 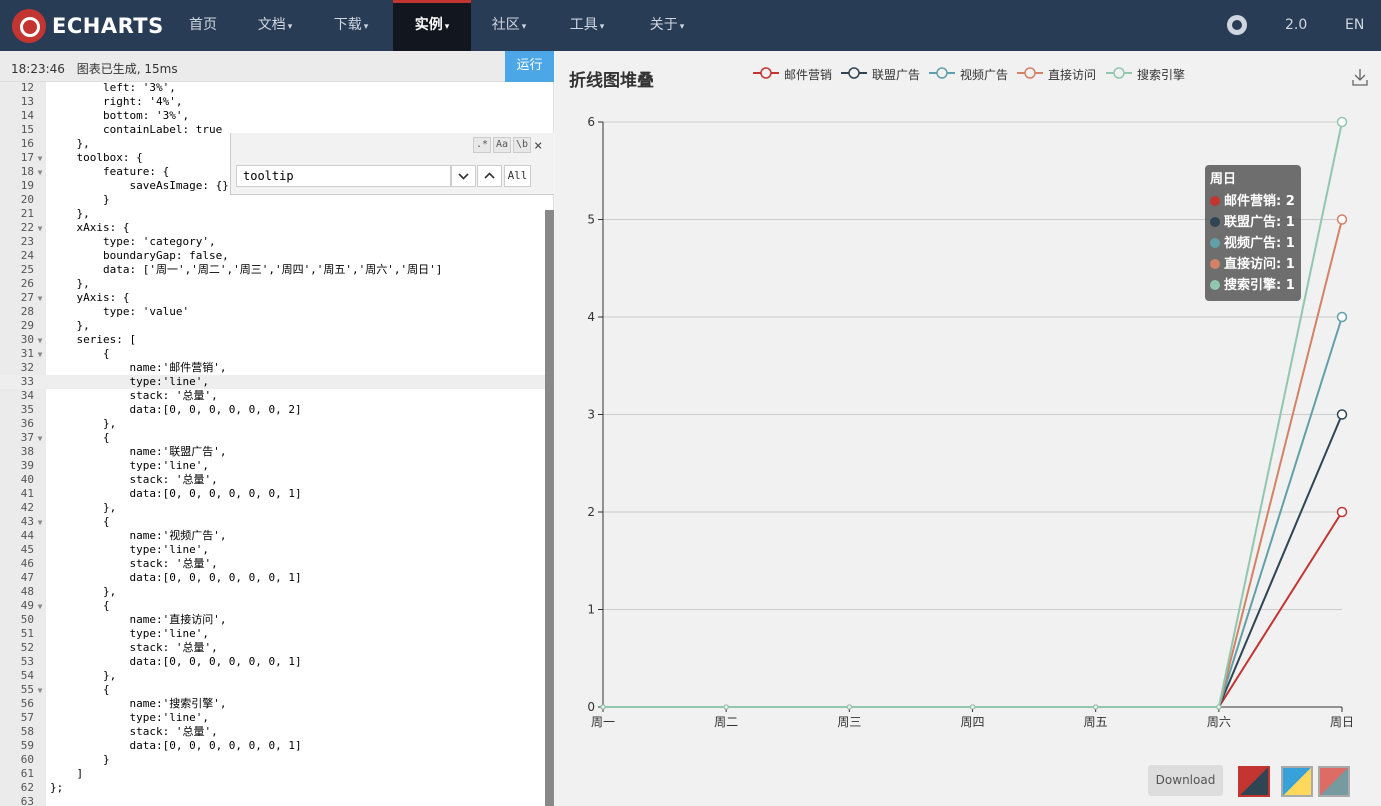 What do you see at coordinates (272, 312) in the screenshot?
I see `code-line: 28 type: 'value'` at bounding box center [272, 312].